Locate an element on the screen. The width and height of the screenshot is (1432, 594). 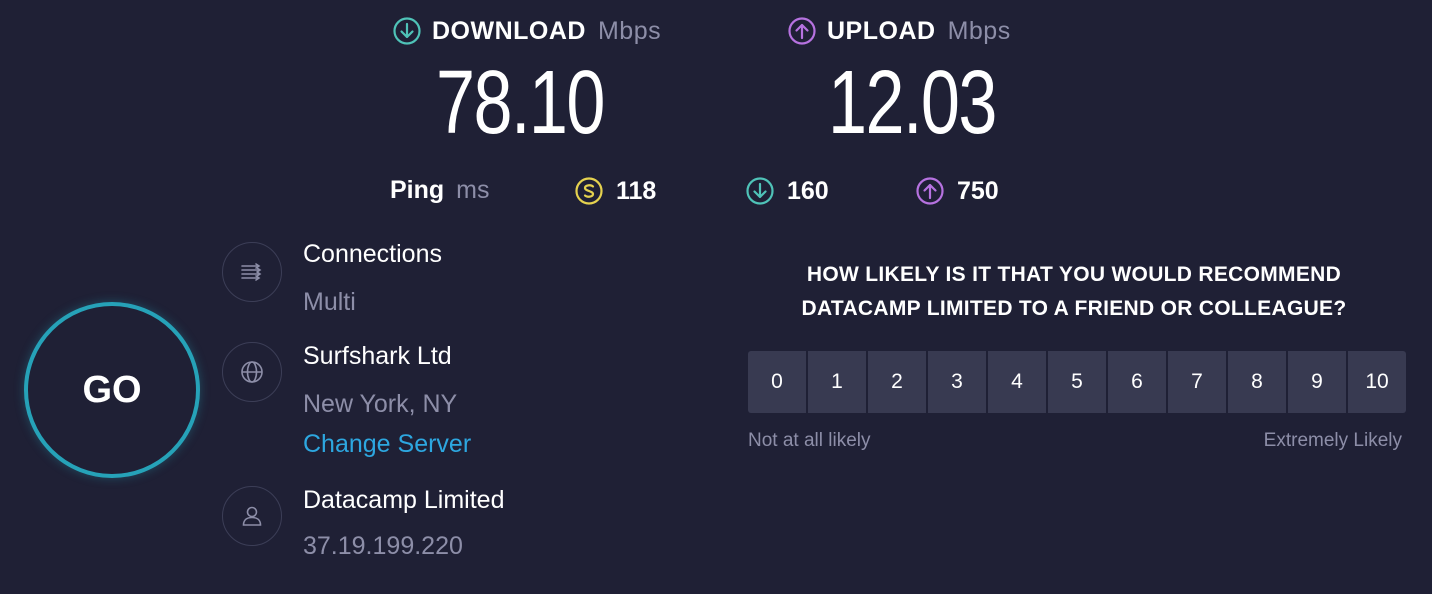
upload-header: UPLOAD Mbps is located at coordinates (899, 31).